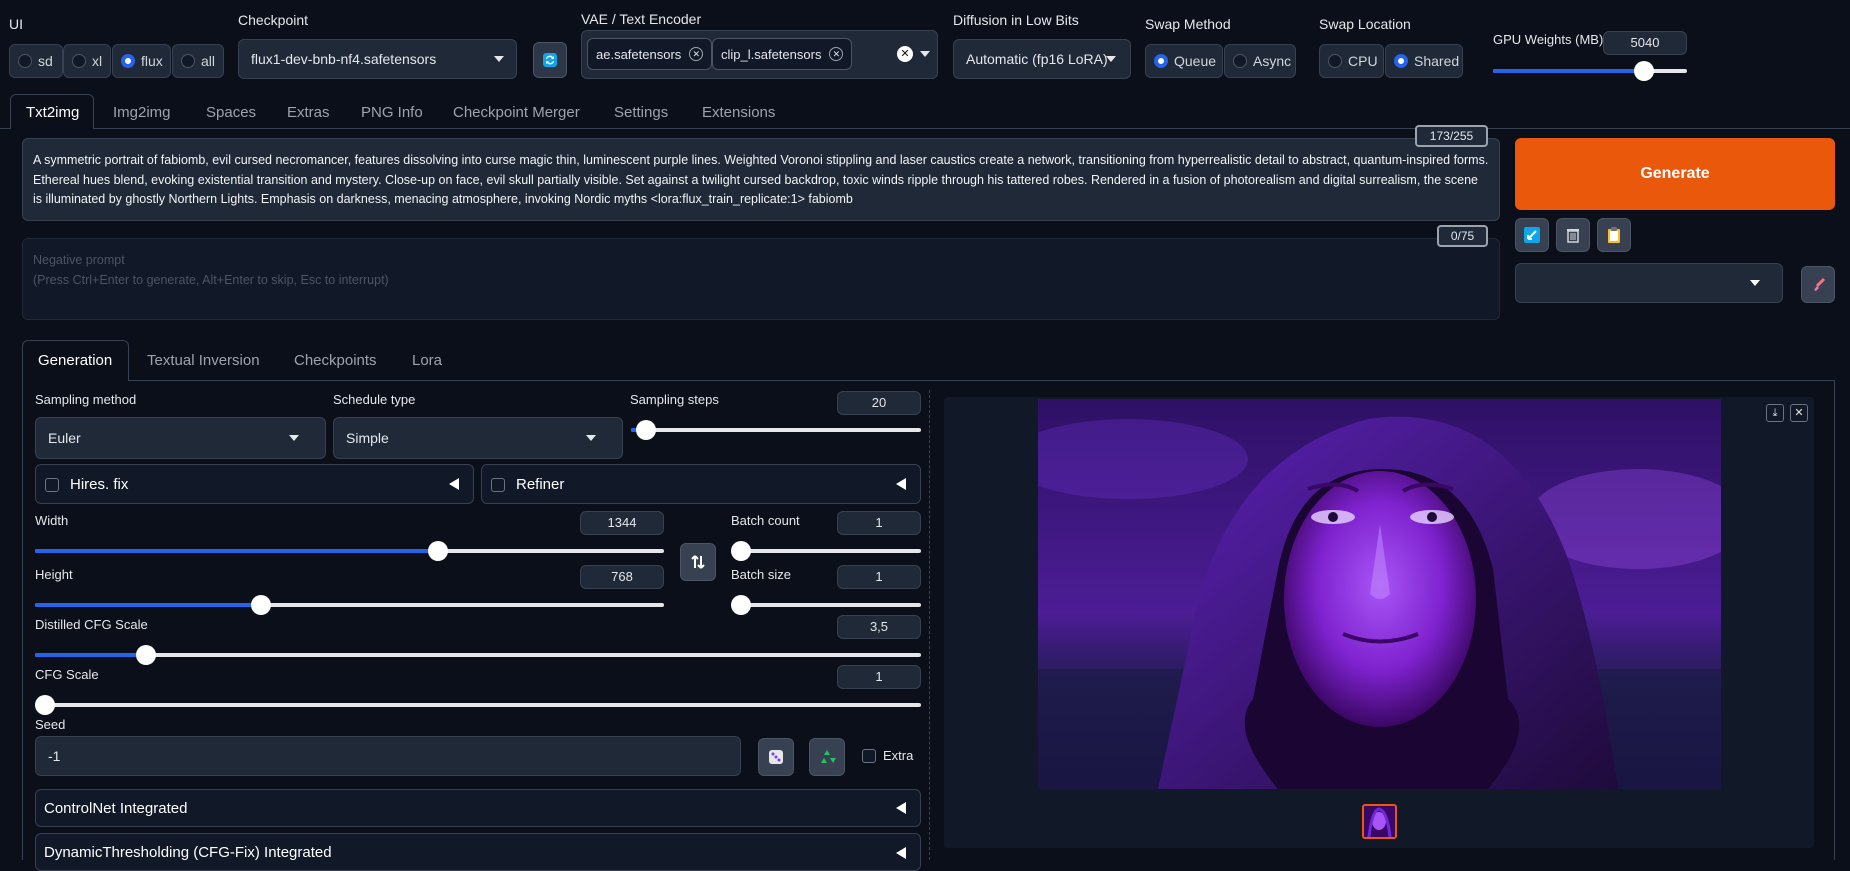  What do you see at coordinates (198, 61) in the screenshot?
I see `ui-radio-all: all` at bounding box center [198, 61].